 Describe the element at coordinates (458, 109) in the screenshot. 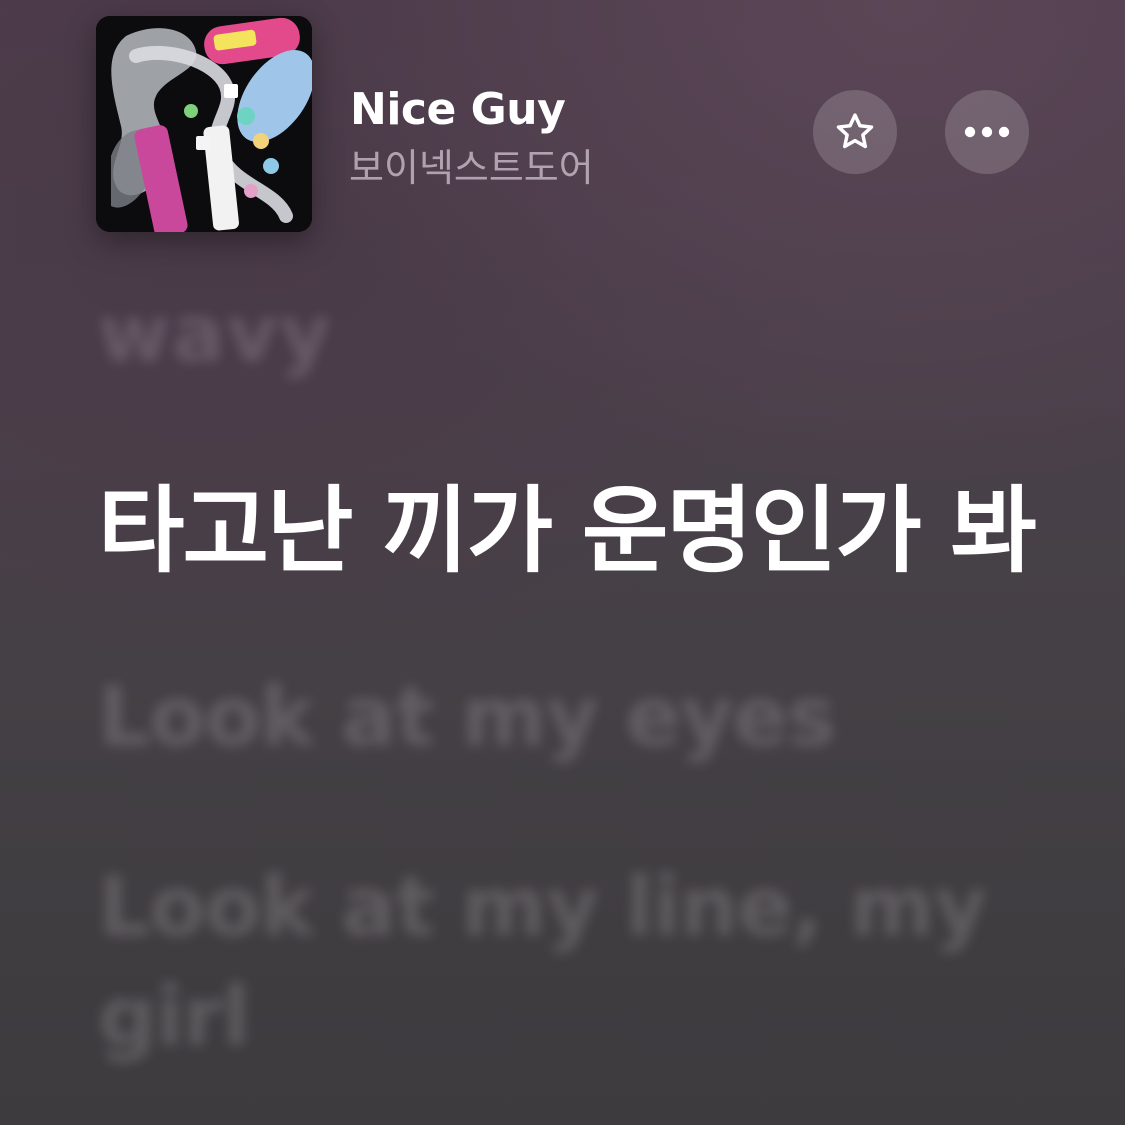

I see `song-title: Nice Guy` at that location.